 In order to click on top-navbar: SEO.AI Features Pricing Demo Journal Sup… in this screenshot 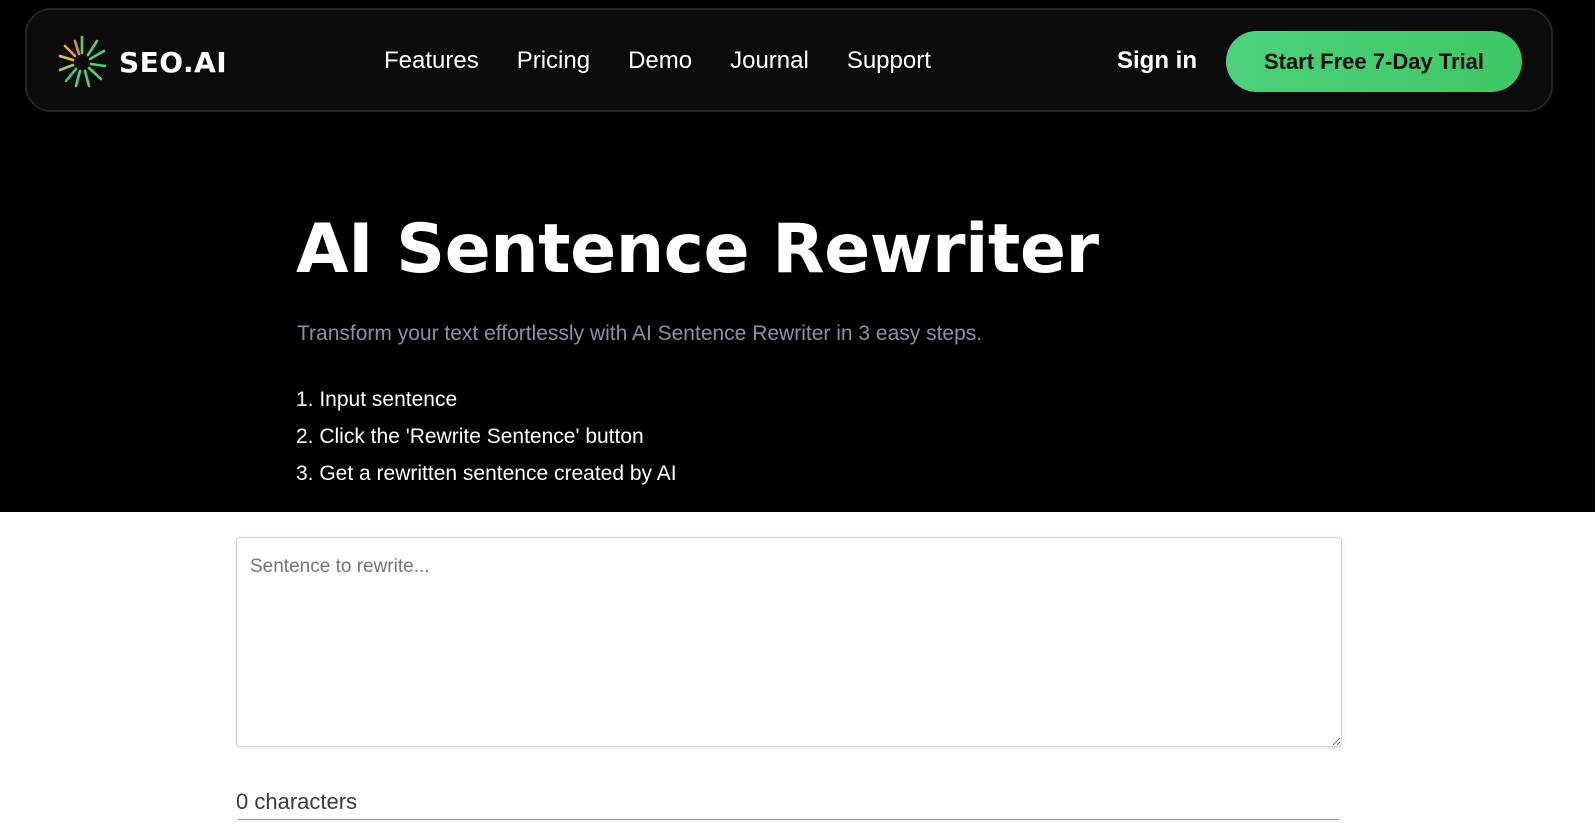, I will do `click(789, 60)`.